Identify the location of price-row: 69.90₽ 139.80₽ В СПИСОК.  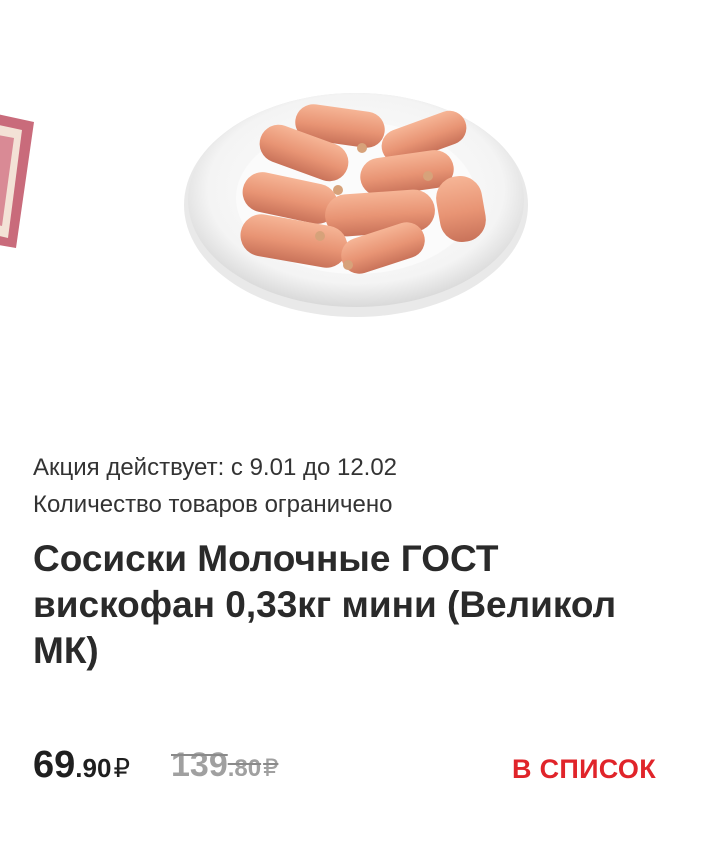
(353, 769).